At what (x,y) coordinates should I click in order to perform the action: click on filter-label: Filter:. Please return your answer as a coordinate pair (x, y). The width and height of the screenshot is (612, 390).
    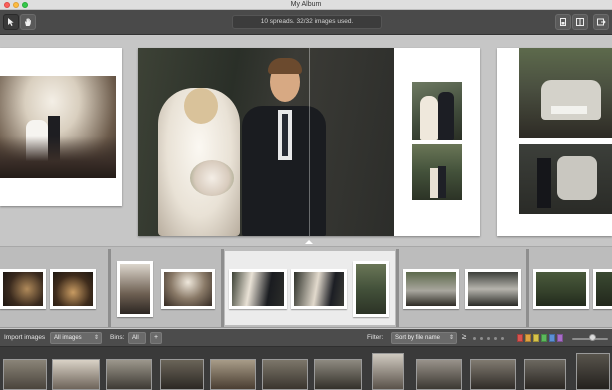
    Looking at the image, I should click on (375, 337).